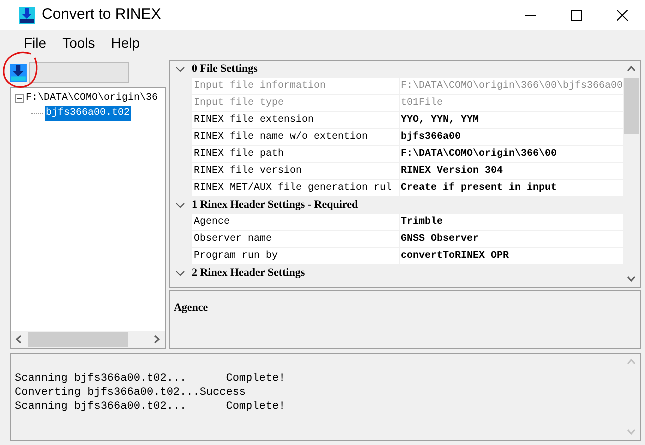  I want to click on property-name: RINEX file path, so click(296, 154).